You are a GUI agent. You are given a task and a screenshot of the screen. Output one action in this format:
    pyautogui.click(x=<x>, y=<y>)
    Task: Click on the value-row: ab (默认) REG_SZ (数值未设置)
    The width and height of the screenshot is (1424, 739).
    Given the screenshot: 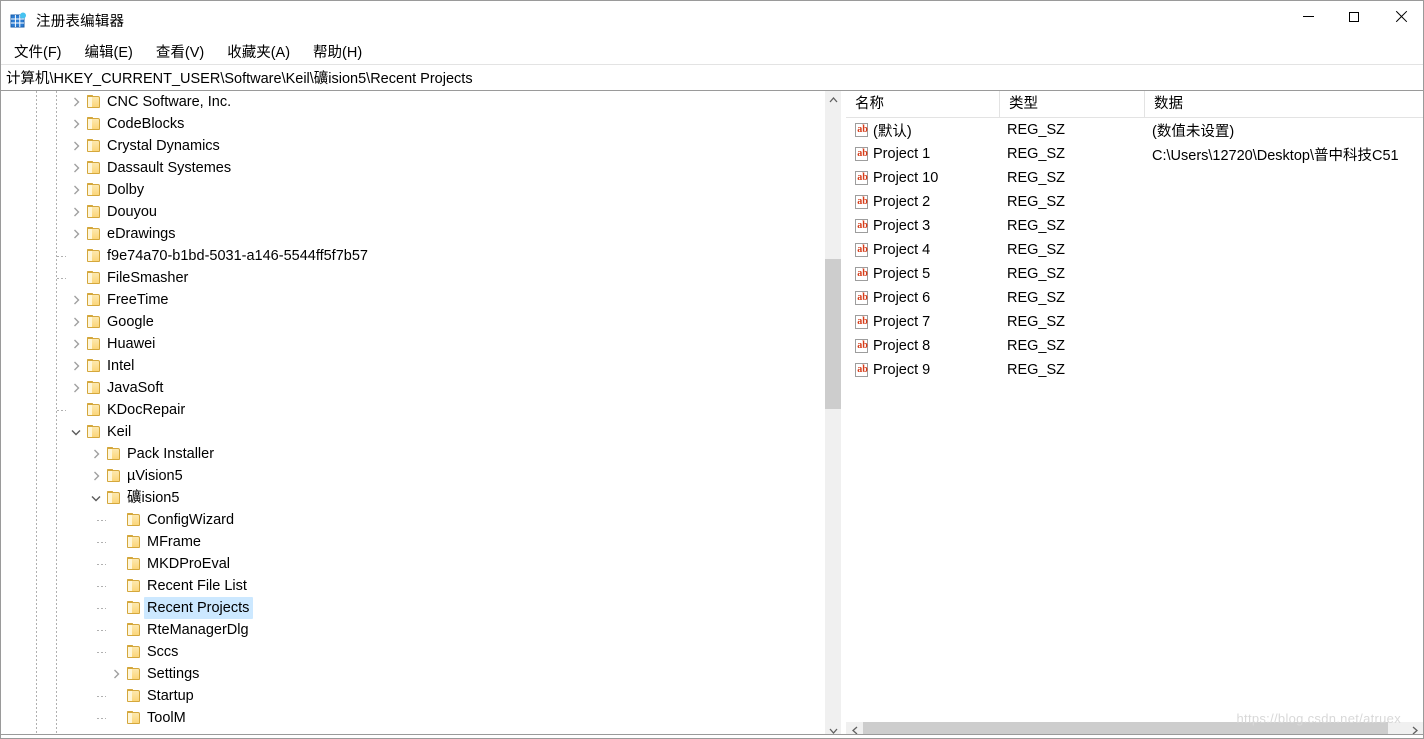 What is the action you would take?
    pyautogui.click(x=1134, y=130)
    